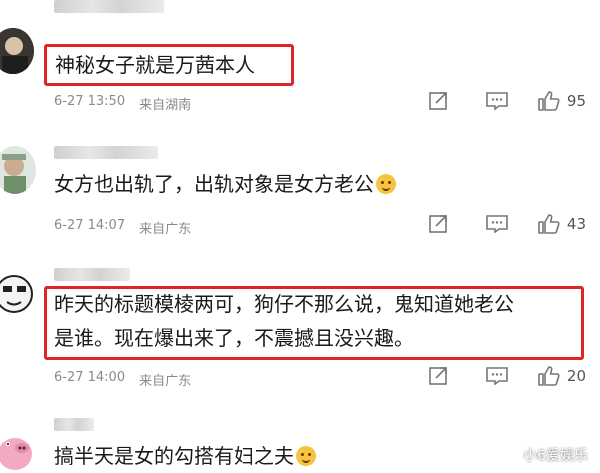  I want to click on comment-text-line2: 是谁。现在爆出来了，不震撼且没兴趣。, so click(234, 338).